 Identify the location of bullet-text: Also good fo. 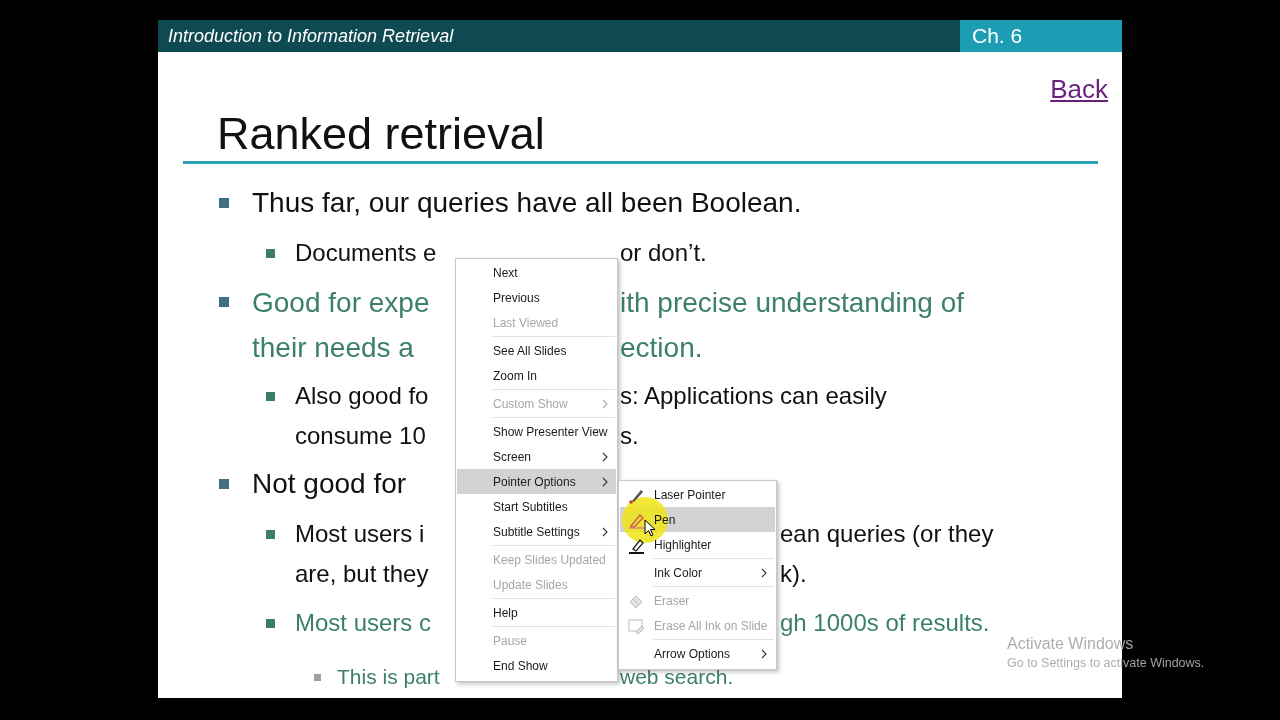
(362, 396).